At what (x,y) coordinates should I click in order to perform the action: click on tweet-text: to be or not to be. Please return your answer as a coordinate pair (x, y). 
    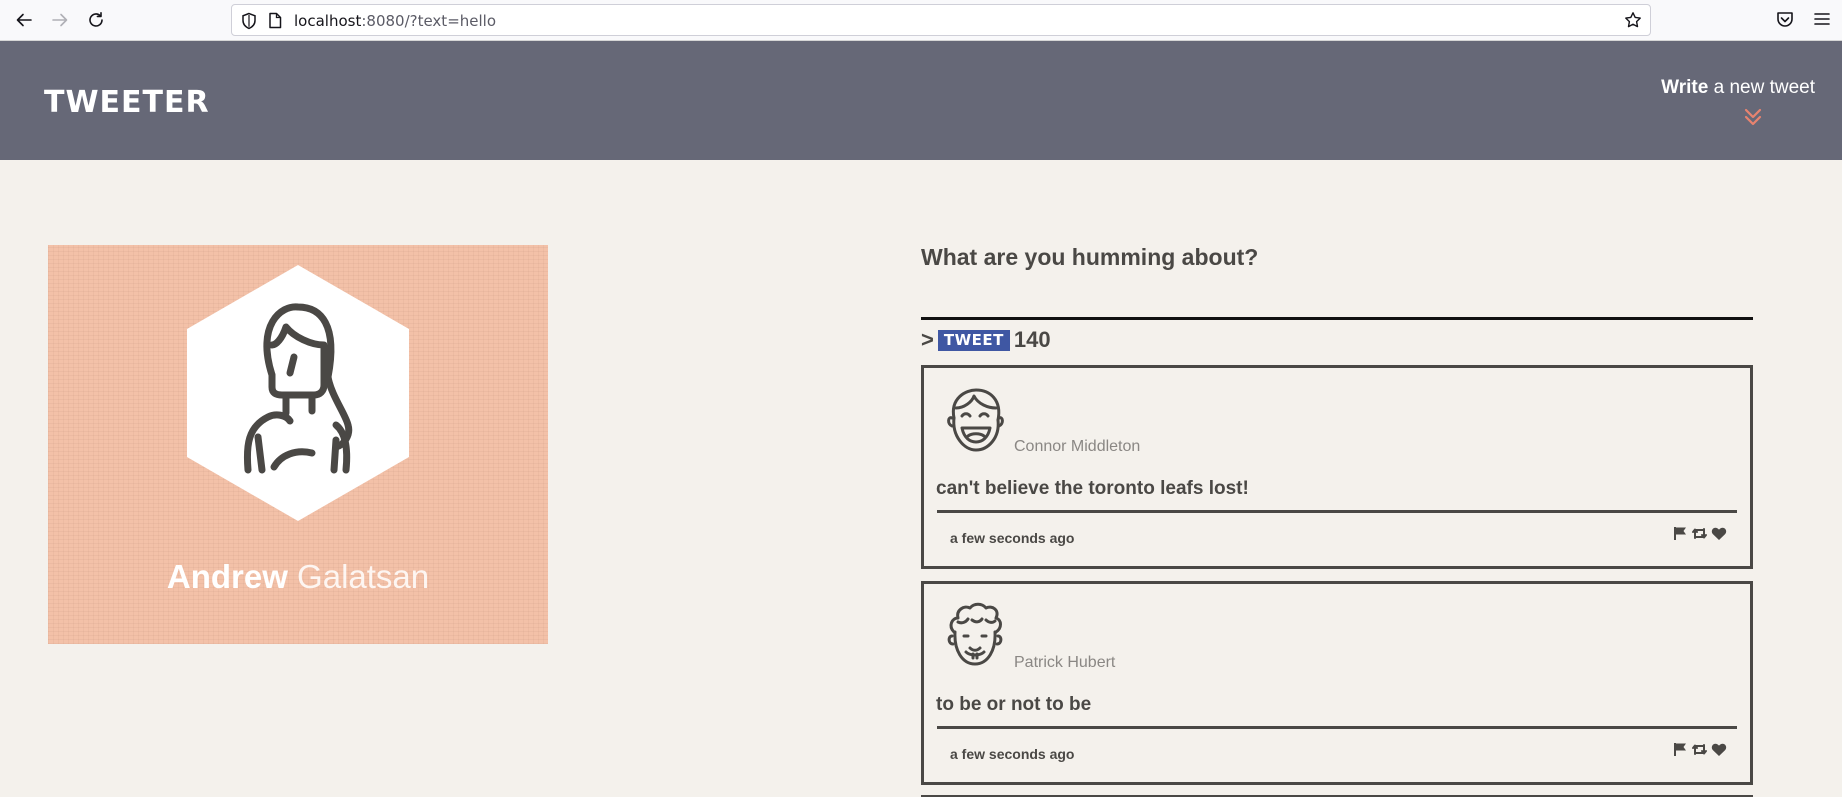
    Looking at the image, I should click on (1014, 704).